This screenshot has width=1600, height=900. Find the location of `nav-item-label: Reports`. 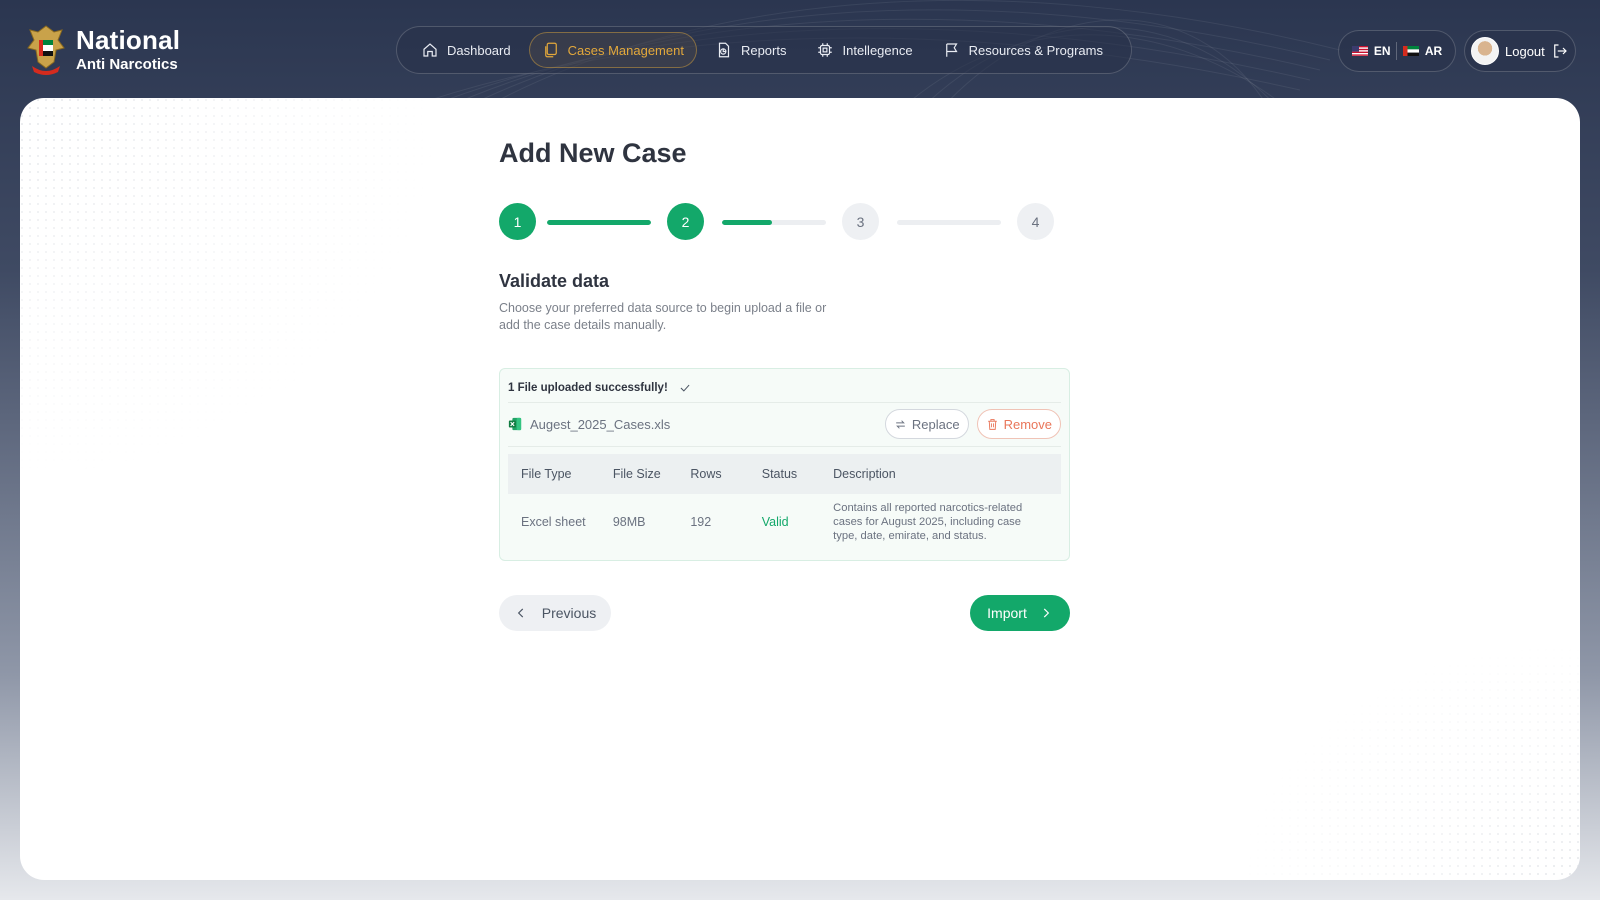

nav-item-label: Reports is located at coordinates (763, 50).